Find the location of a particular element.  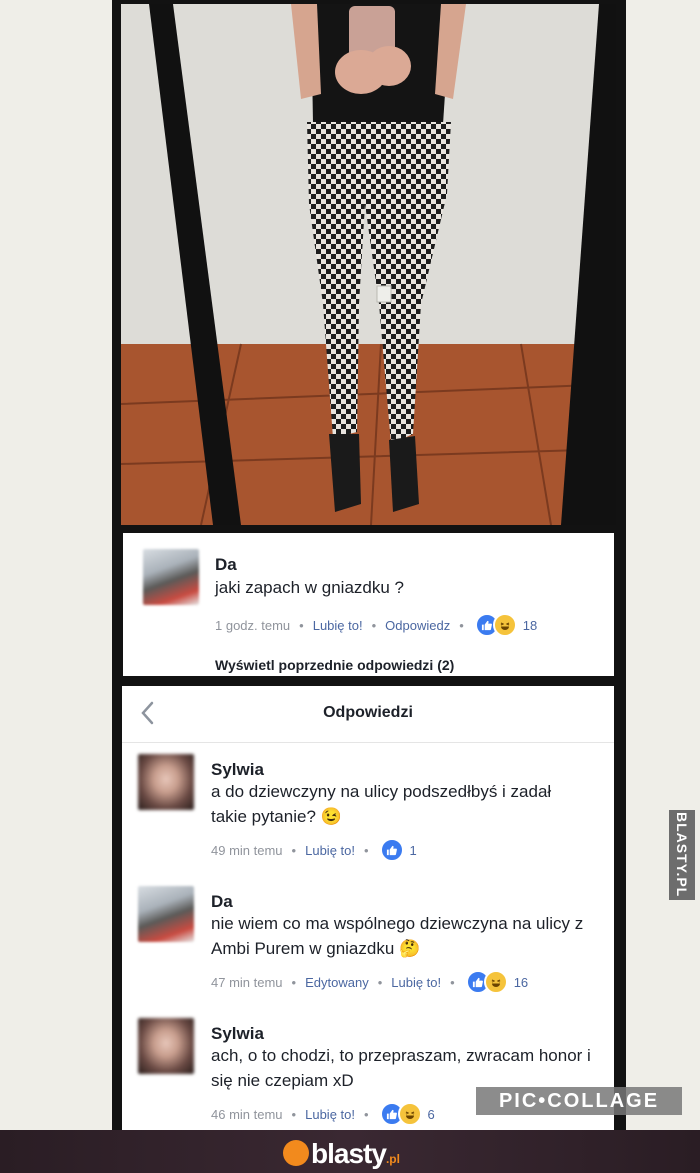

right-margin is located at coordinates (663, 565).